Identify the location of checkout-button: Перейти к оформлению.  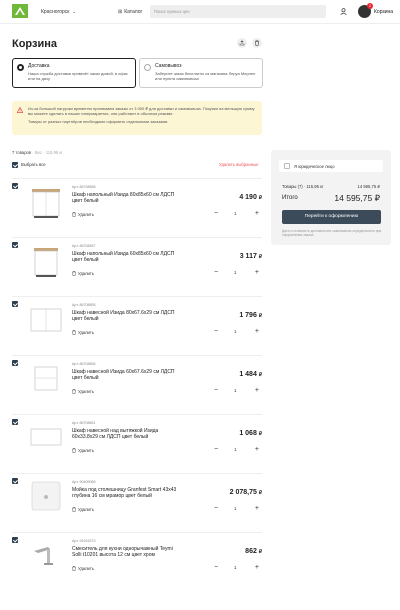
(331, 217).